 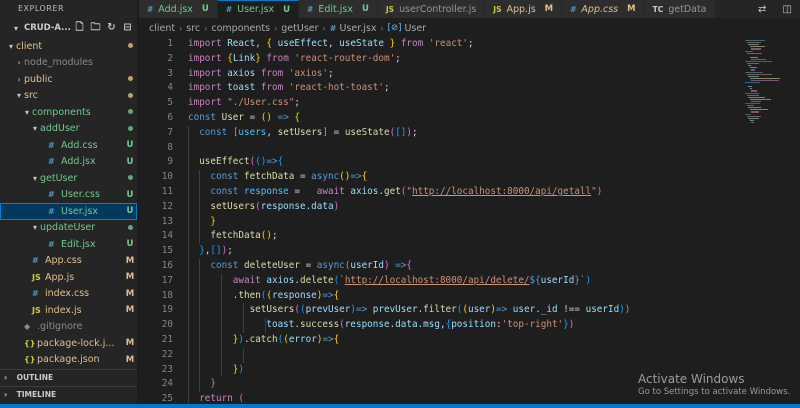 I want to click on tree-file-user-jsx: # User.jsx U, so click(x=68, y=211).